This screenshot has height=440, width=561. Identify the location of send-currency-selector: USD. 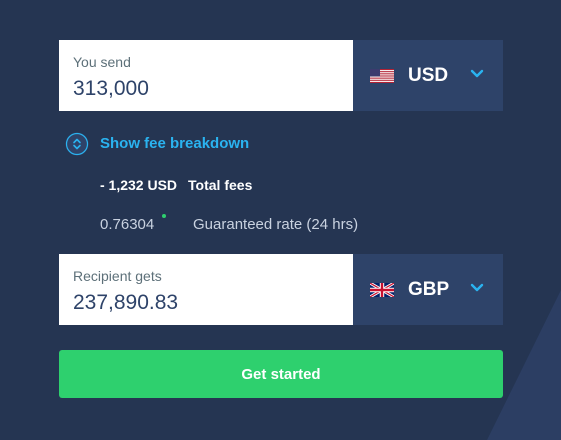
(428, 75).